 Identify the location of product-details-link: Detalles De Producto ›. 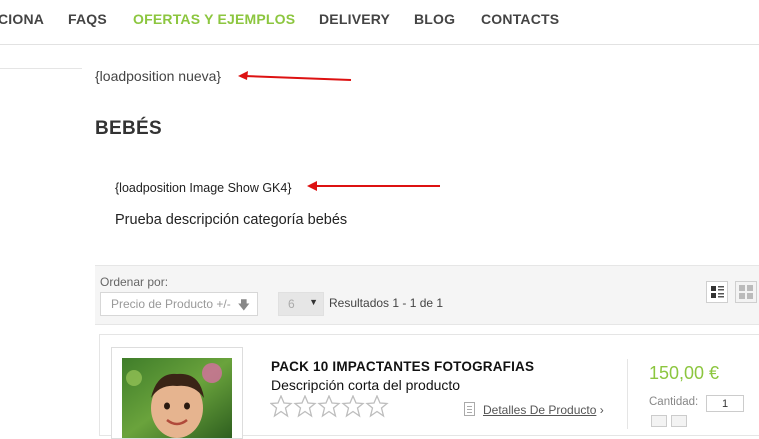
(534, 409).